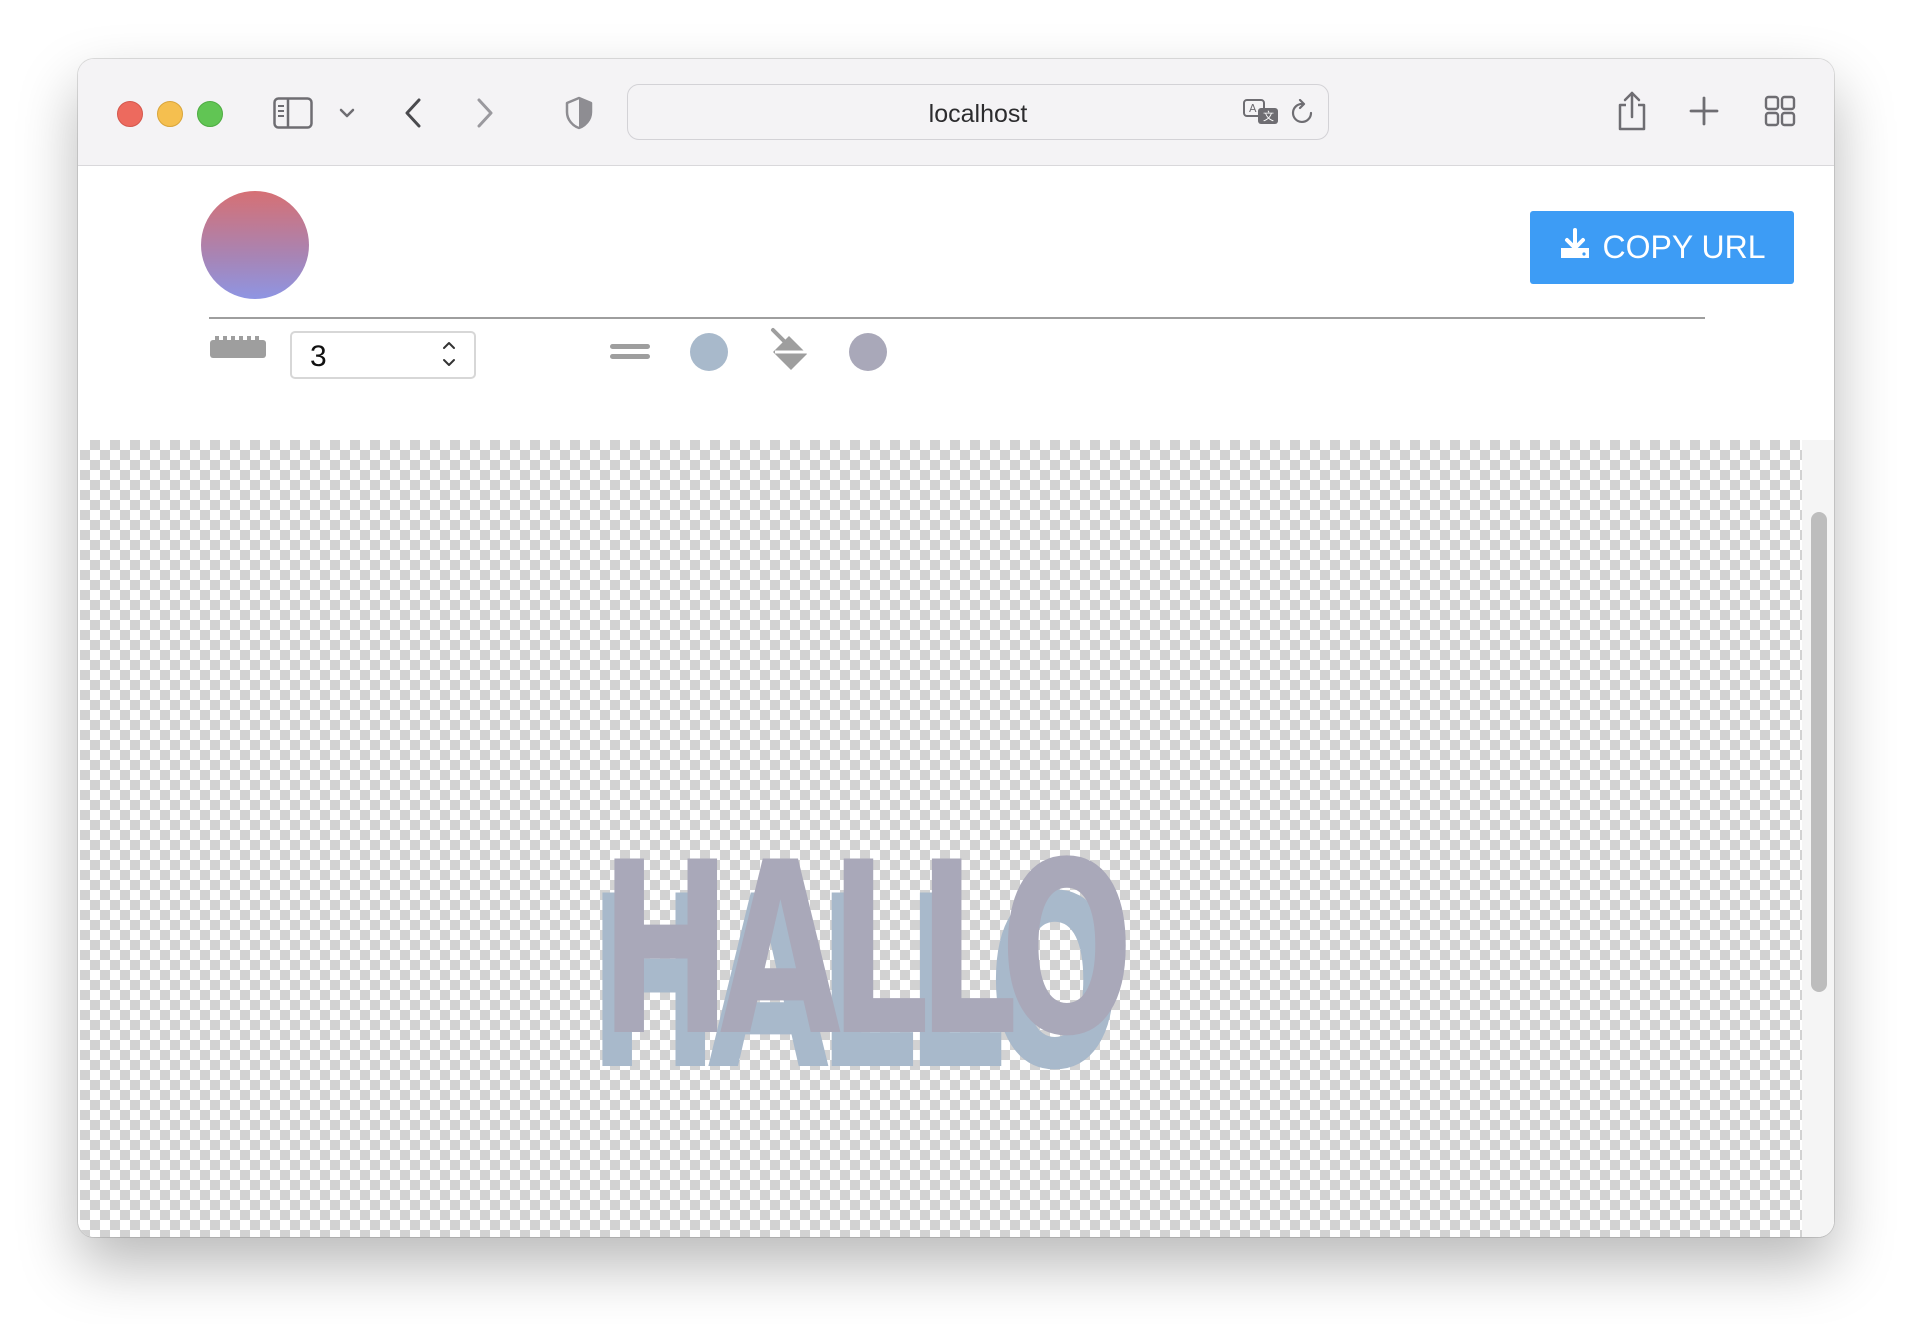  I want to click on forward-arrow-icon, so click(485, 113).